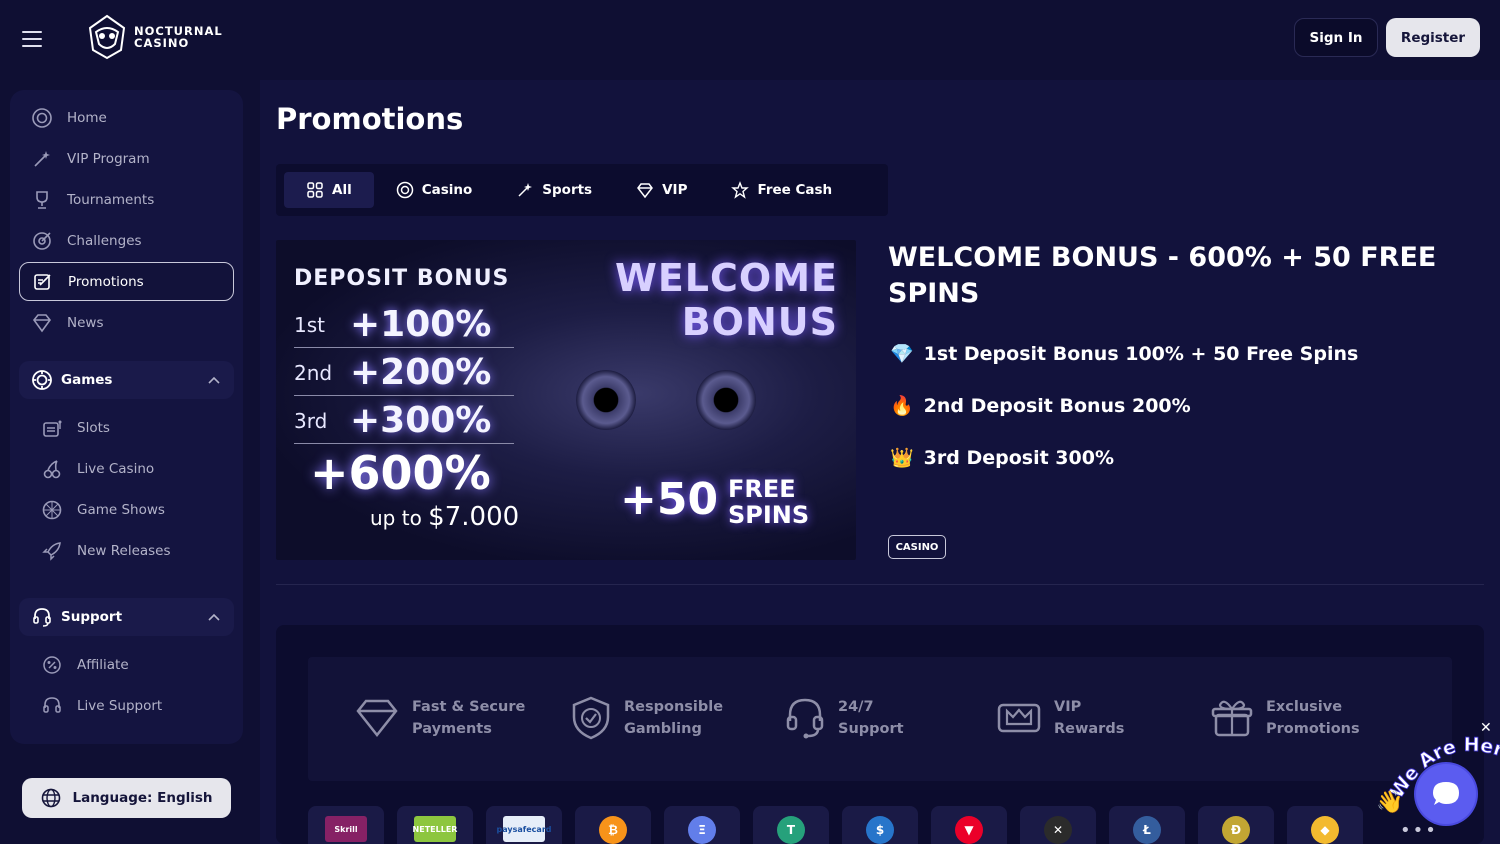 This screenshot has height=844, width=1500. What do you see at coordinates (126, 117) in the screenshot?
I see `sidebar-item-home: Home` at bounding box center [126, 117].